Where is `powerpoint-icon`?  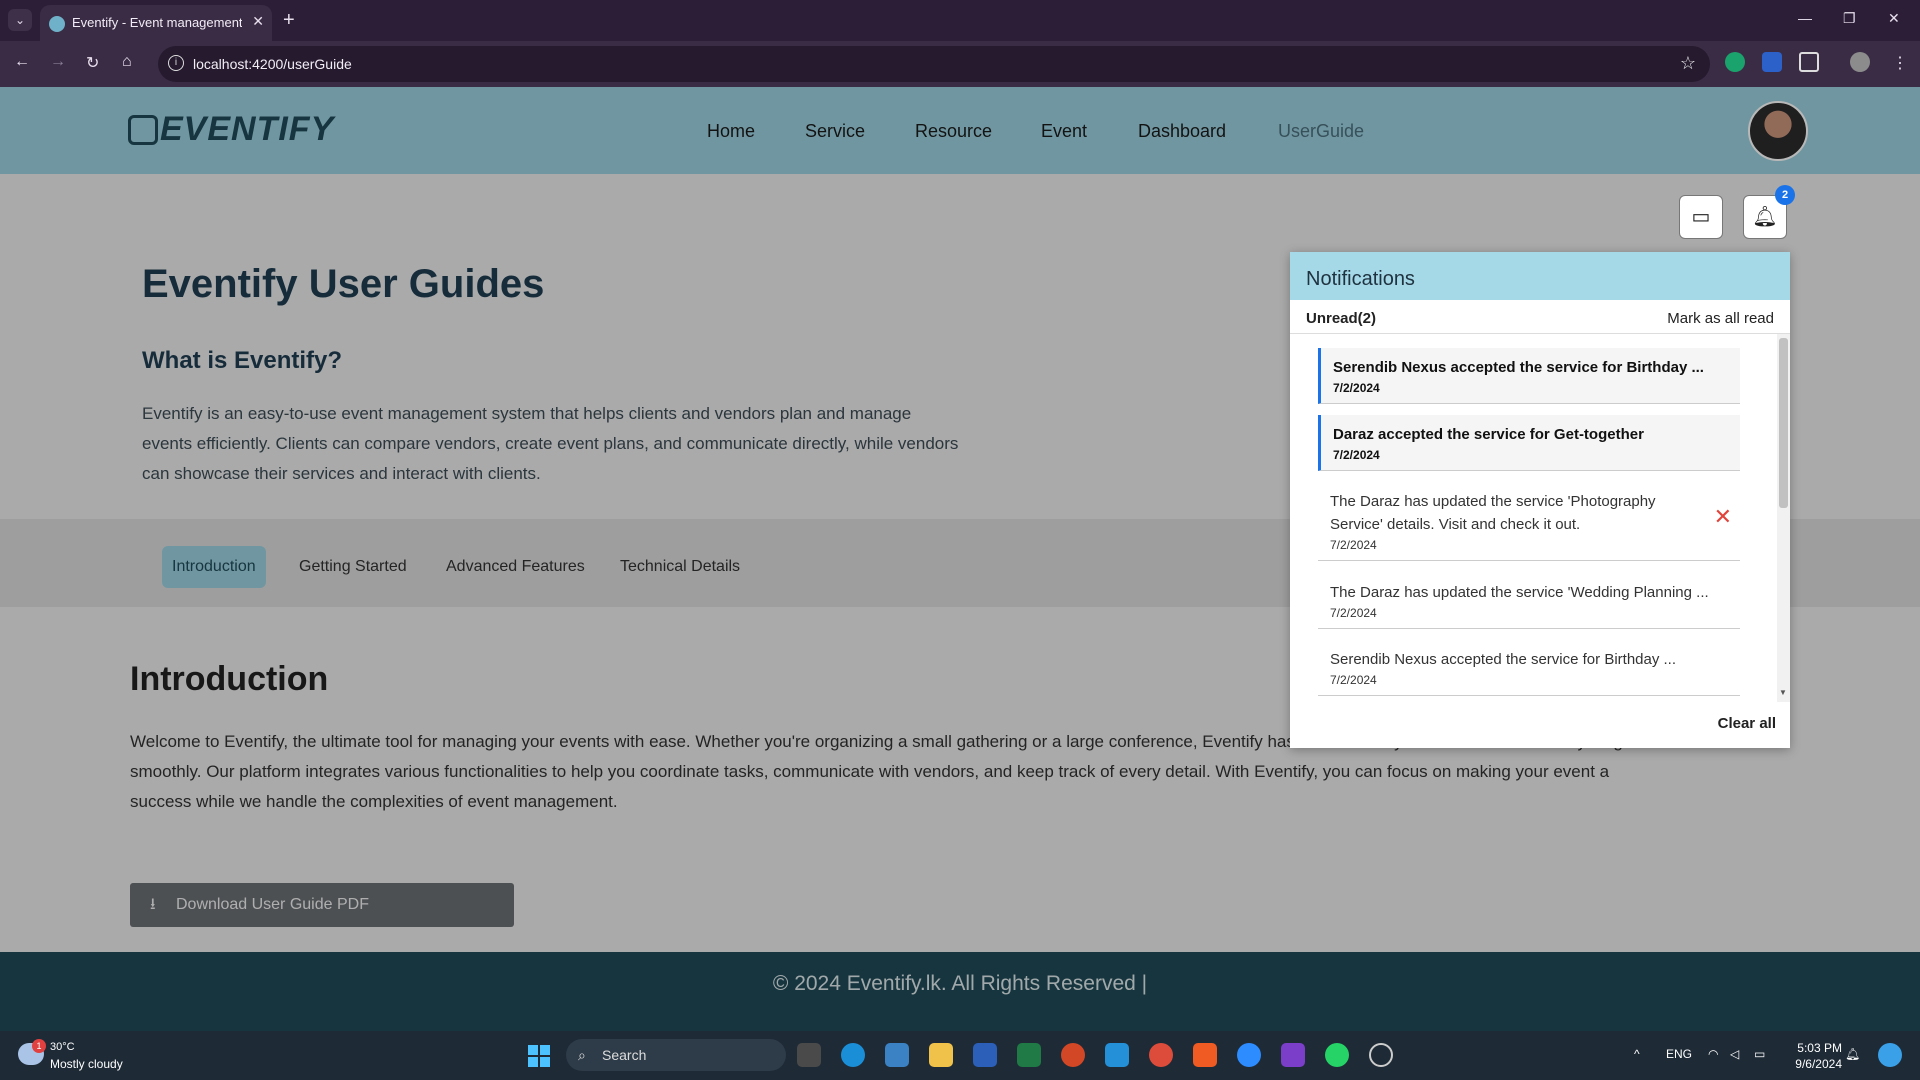 powerpoint-icon is located at coordinates (1073, 1055).